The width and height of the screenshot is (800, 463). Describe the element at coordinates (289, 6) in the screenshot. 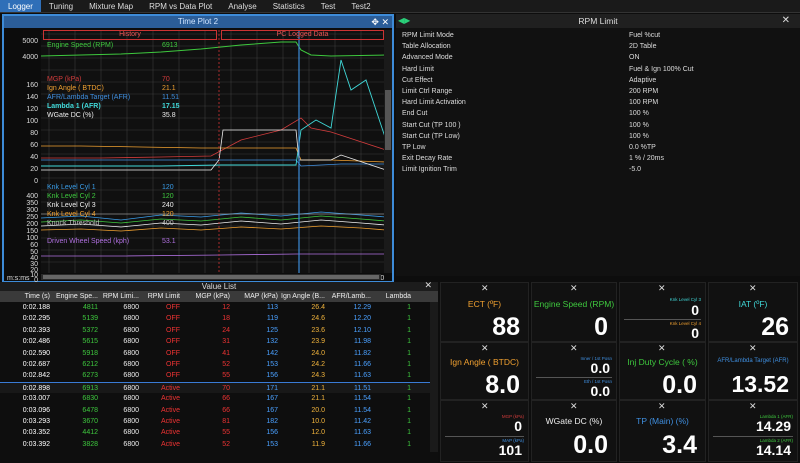

I see `menu-tab-statistics: Statistics` at that location.